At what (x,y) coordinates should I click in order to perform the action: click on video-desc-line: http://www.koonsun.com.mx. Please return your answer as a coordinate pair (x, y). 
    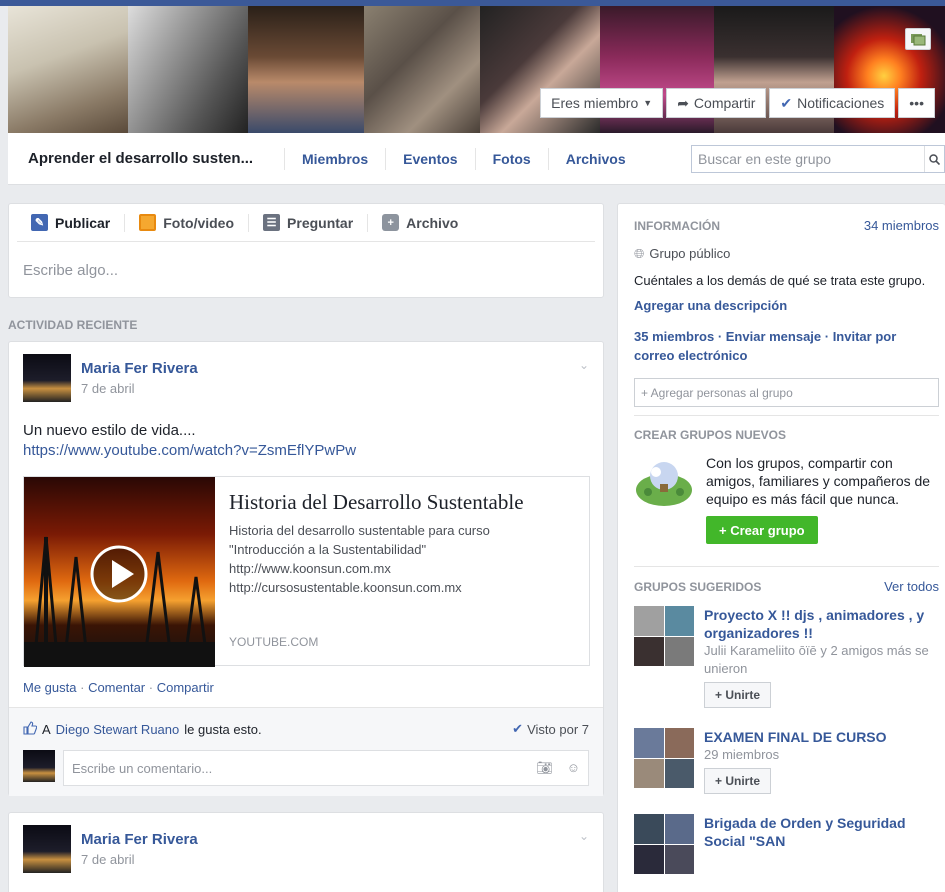
    Looking at the image, I should click on (310, 568).